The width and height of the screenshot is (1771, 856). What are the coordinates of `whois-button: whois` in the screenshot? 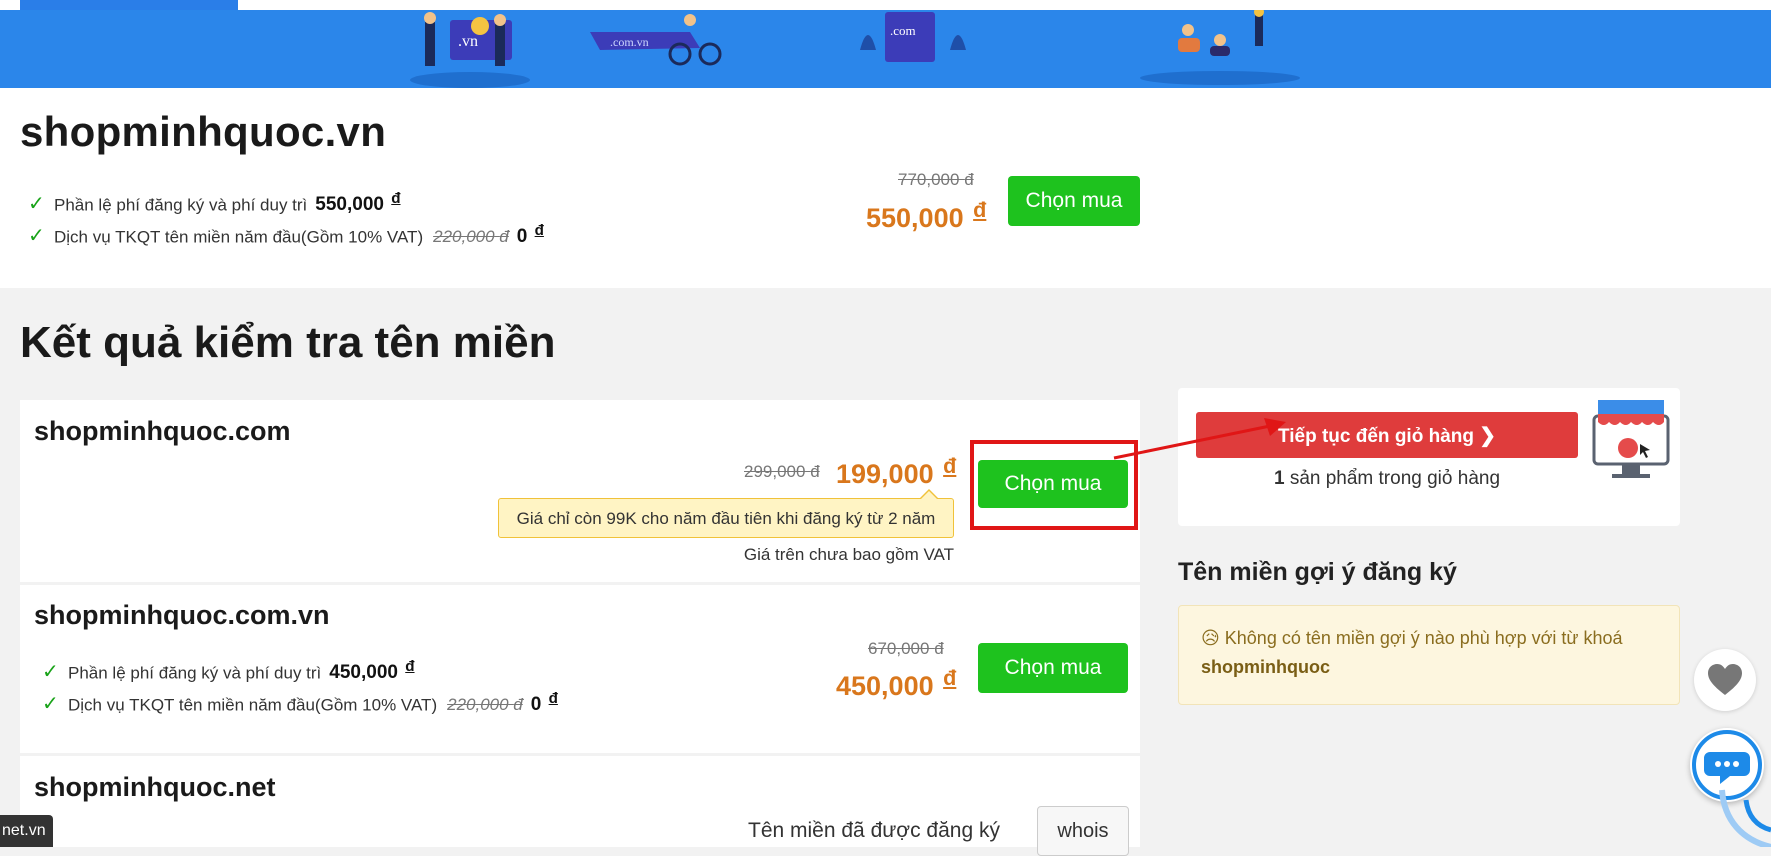 It's located at (1083, 831).